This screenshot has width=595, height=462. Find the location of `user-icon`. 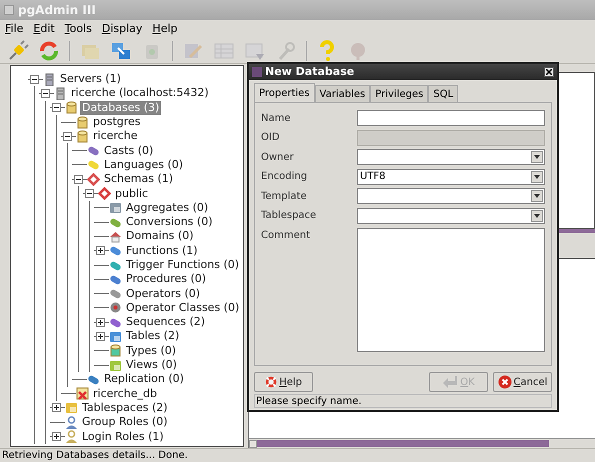

user-icon is located at coordinates (71, 437).